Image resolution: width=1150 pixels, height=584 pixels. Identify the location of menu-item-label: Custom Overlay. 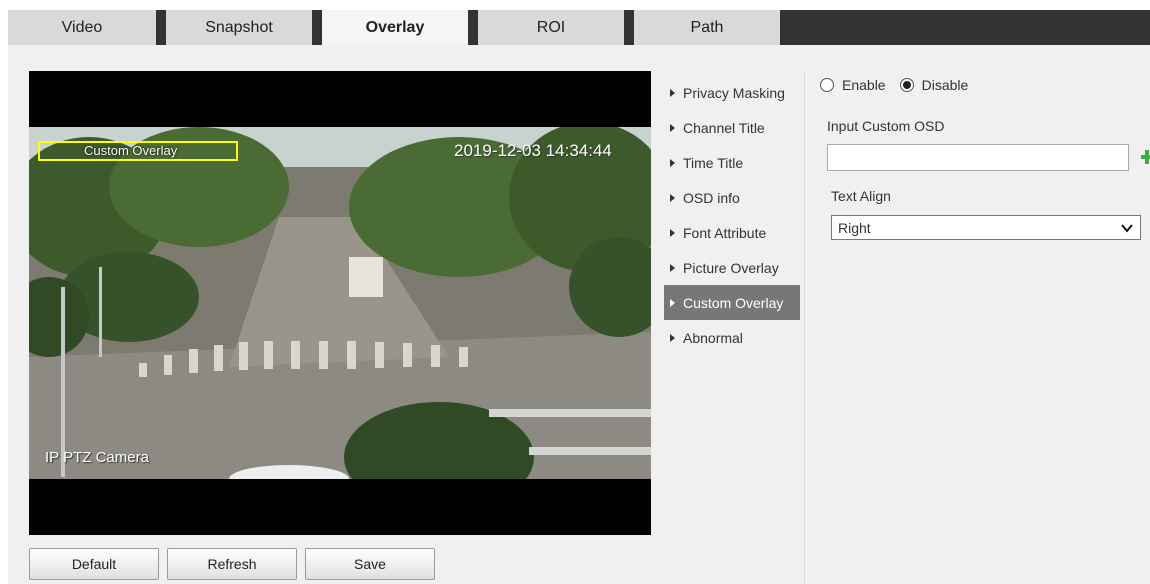
(733, 302).